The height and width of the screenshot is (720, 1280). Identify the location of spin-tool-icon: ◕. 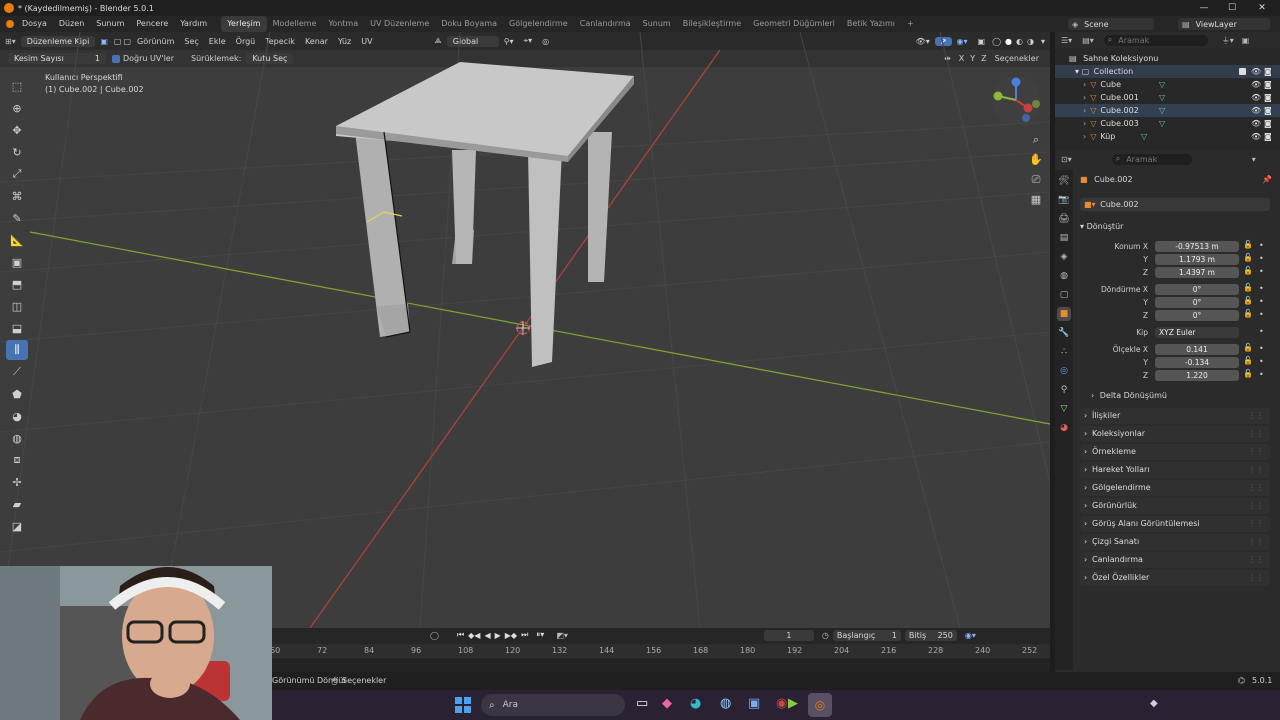
(17, 416).